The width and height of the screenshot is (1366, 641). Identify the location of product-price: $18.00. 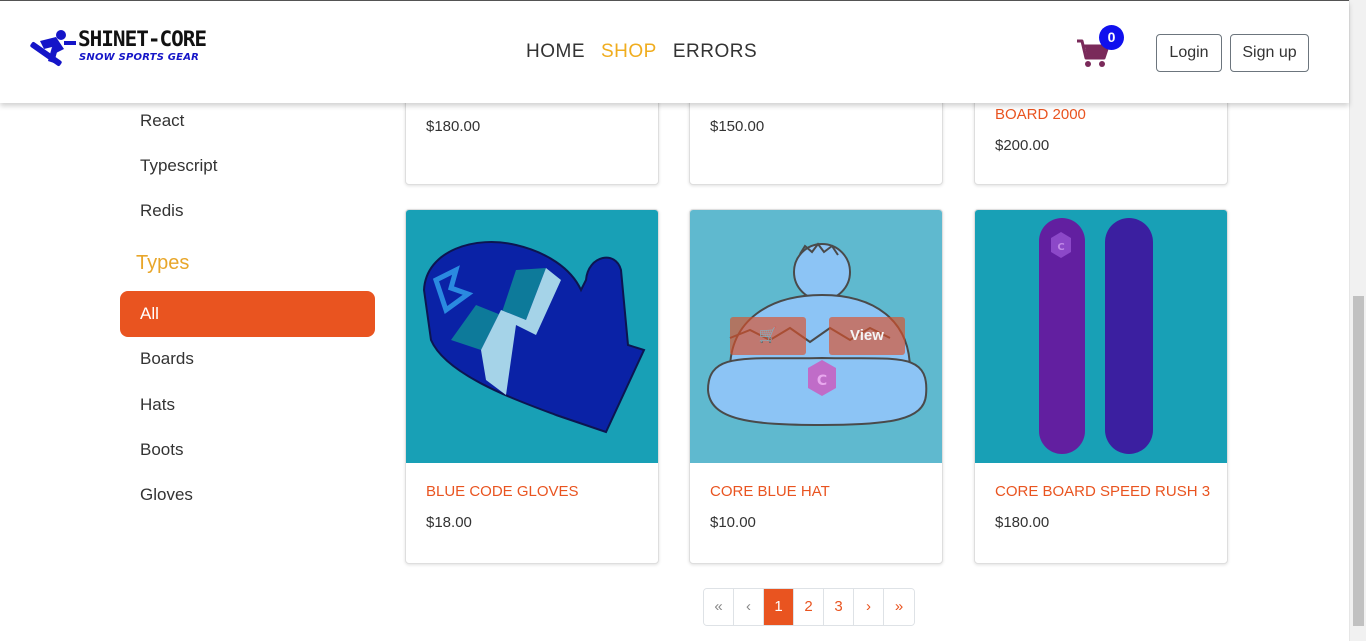
(449, 522).